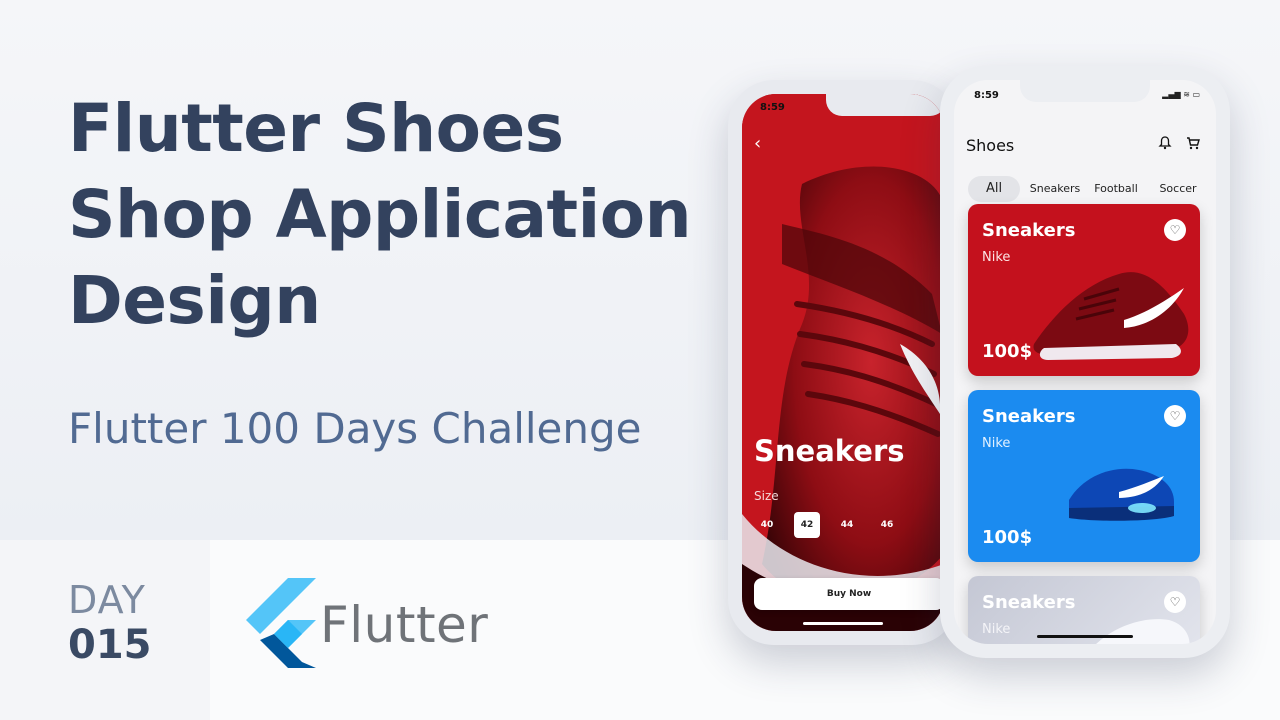 This screenshot has height=720, width=1280. I want to click on status-icons: ▂▄▆ ≋ ▭, so click(1181, 94).